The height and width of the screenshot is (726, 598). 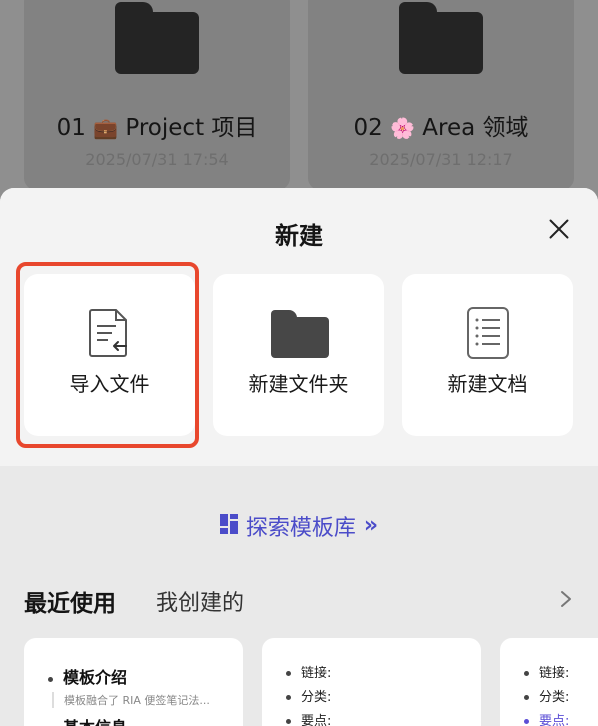 What do you see at coordinates (228, 524) in the screenshot?
I see `template-library-icon` at bounding box center [228, 524].